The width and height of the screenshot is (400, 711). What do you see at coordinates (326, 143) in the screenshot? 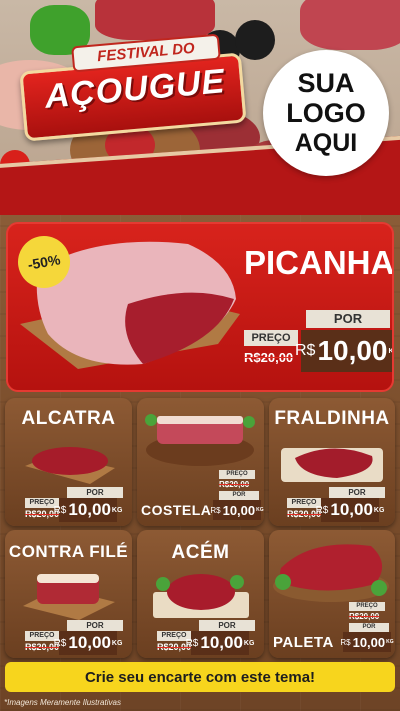
I see `logo-line-3: AQUI` at bounding box center [326, 143].